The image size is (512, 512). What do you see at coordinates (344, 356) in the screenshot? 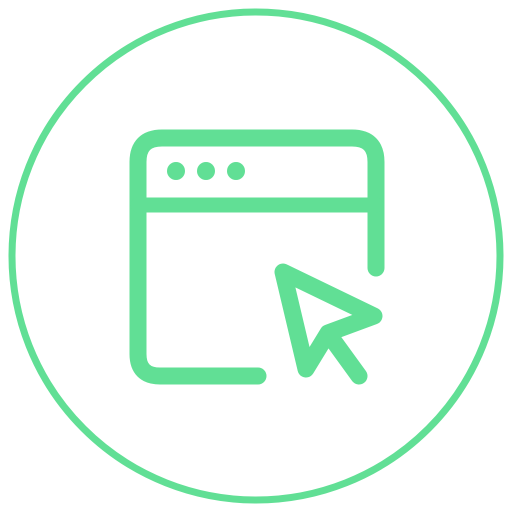
I see `cursor-tail` at bounding box center [344, 356].